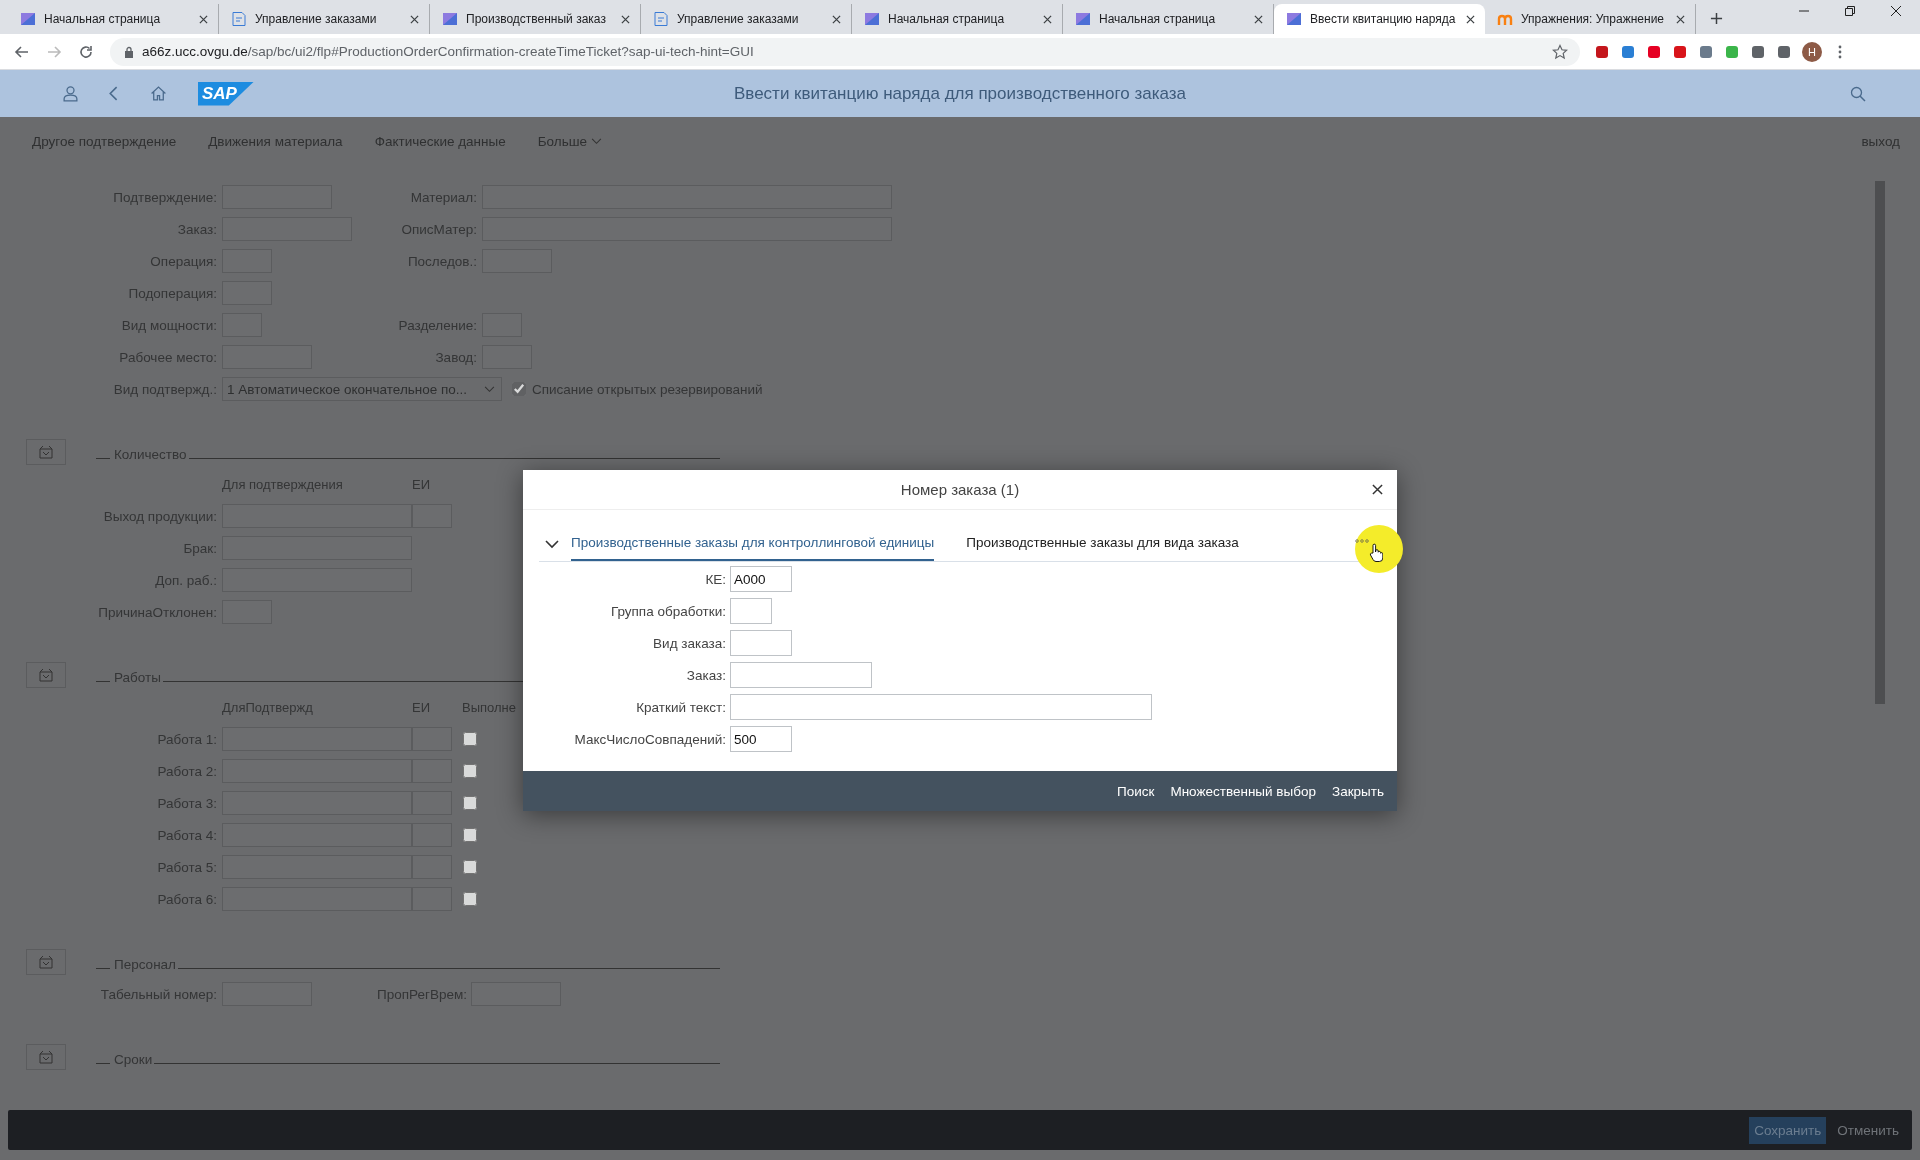 The image size is (1920, 1160). I want to click on browser-tab: Ввести квитанцию наряда, so click(1379, 19).